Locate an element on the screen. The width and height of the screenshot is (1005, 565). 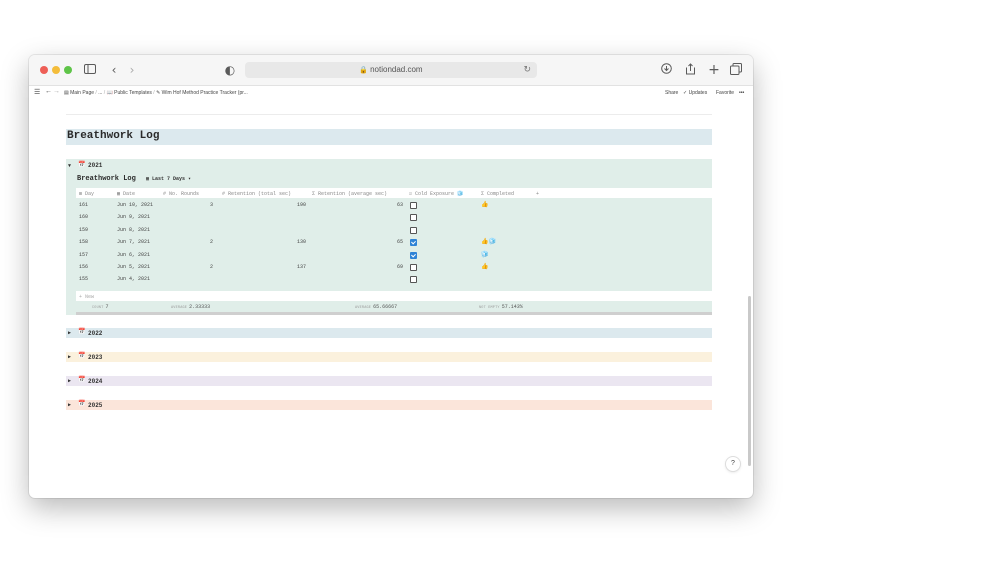
new-row-label: + New is located at coordinates (87, 297).